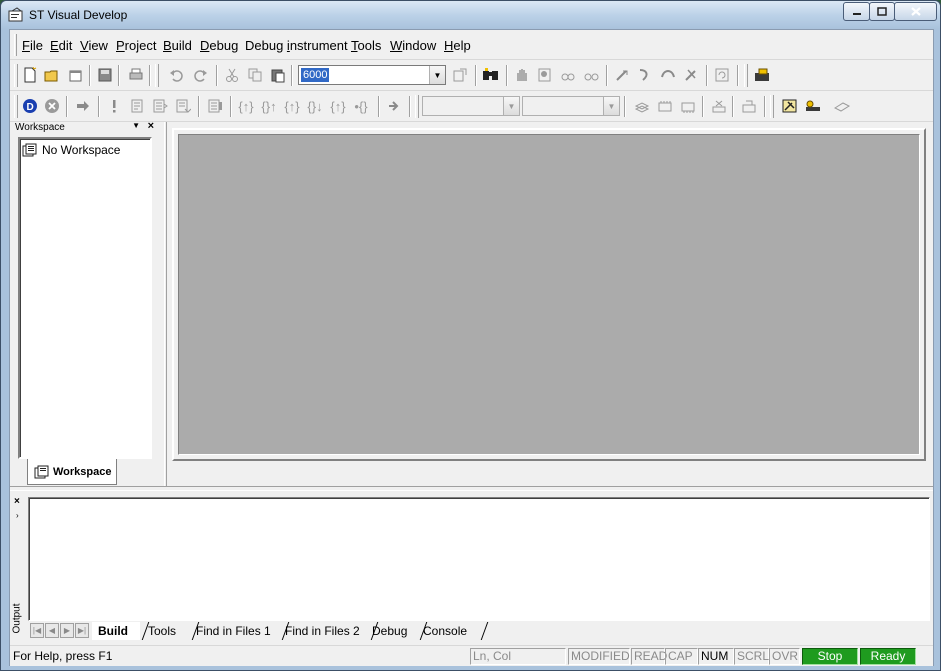  Describe the element at coordinates (16, 15) in the screenshot. I see `app-icon` at that location.